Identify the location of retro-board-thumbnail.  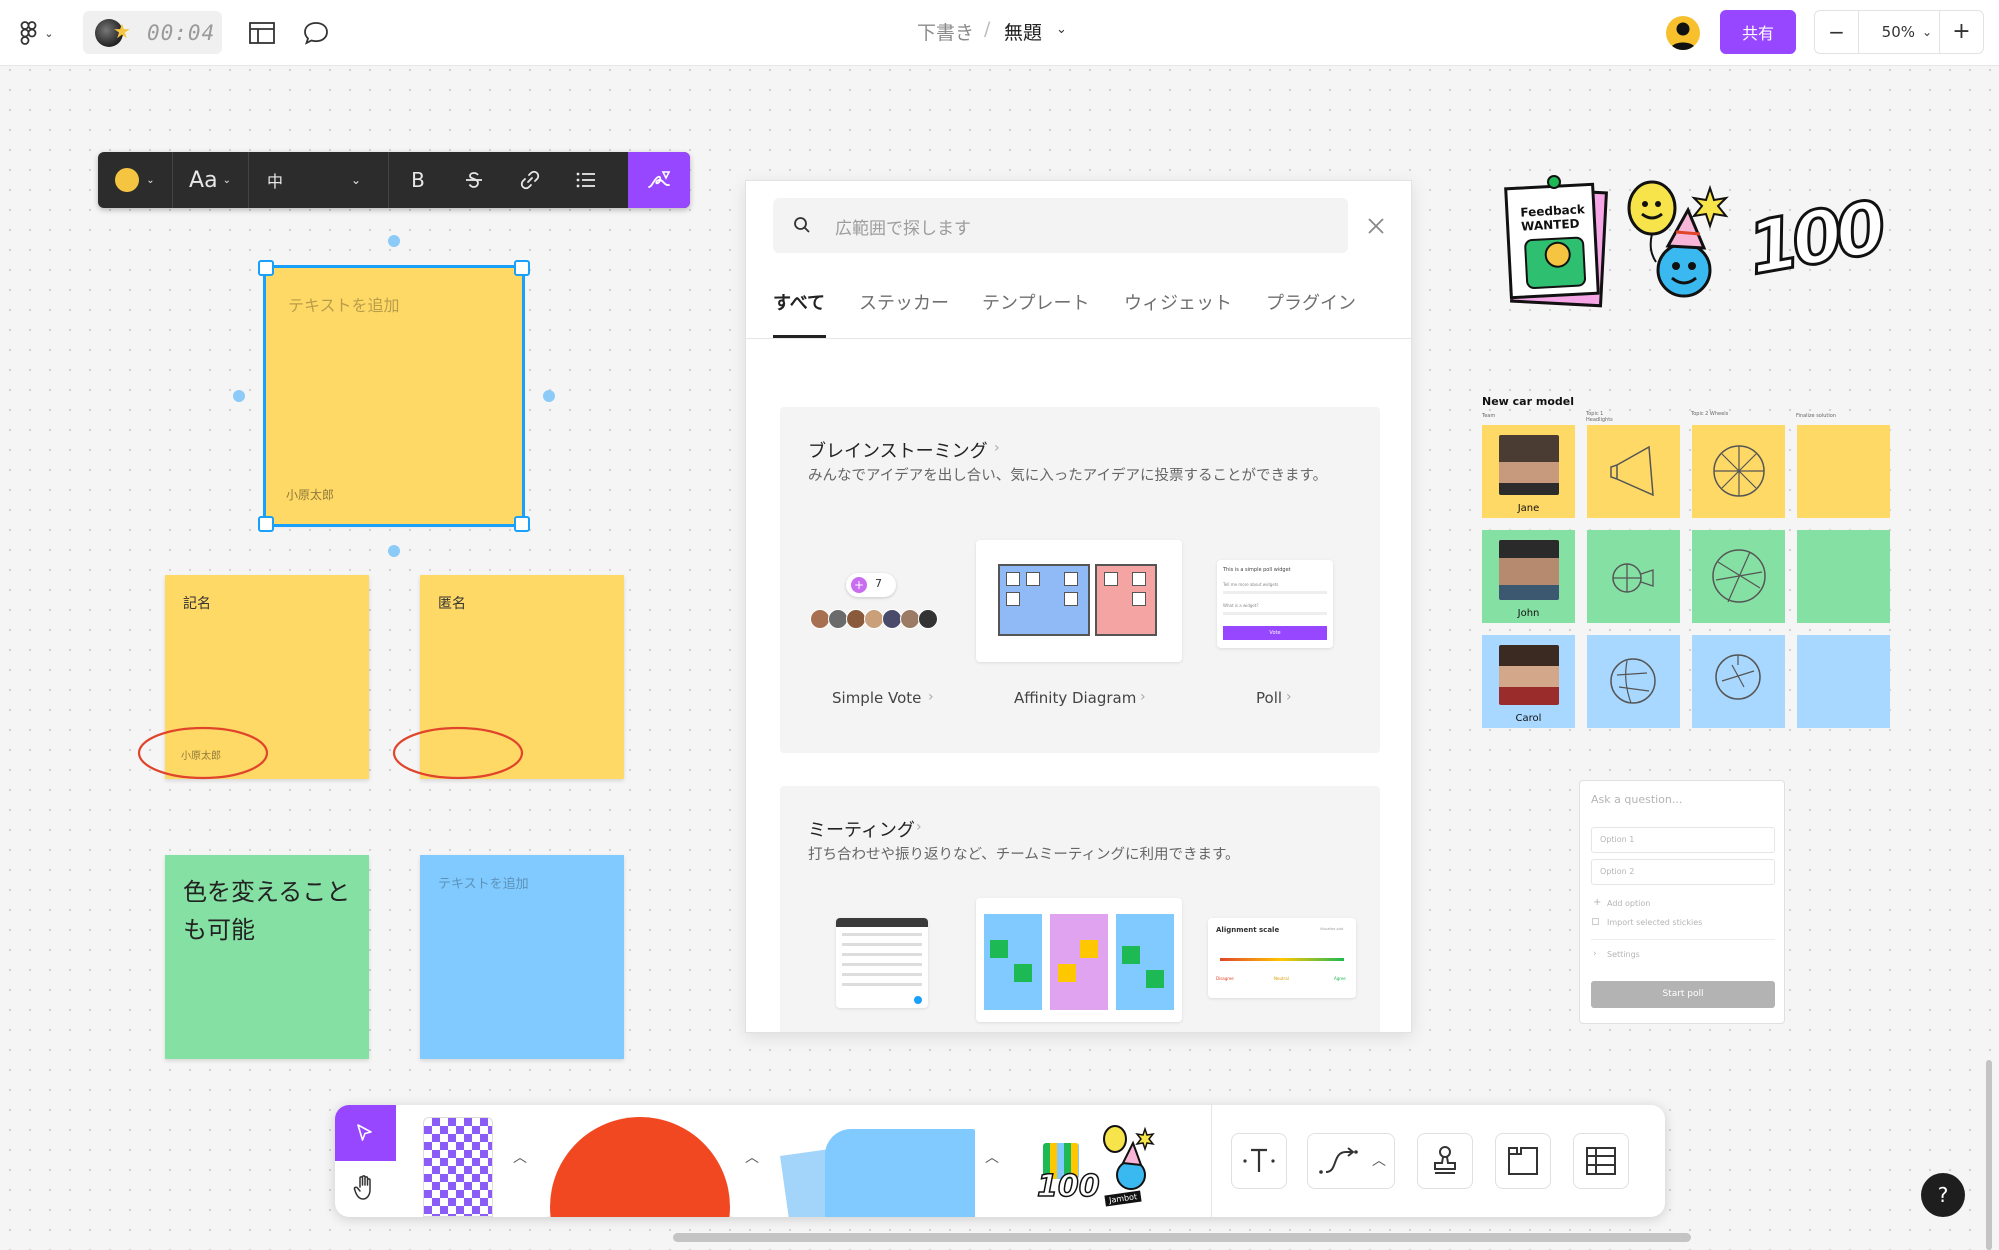
(1079, 960).